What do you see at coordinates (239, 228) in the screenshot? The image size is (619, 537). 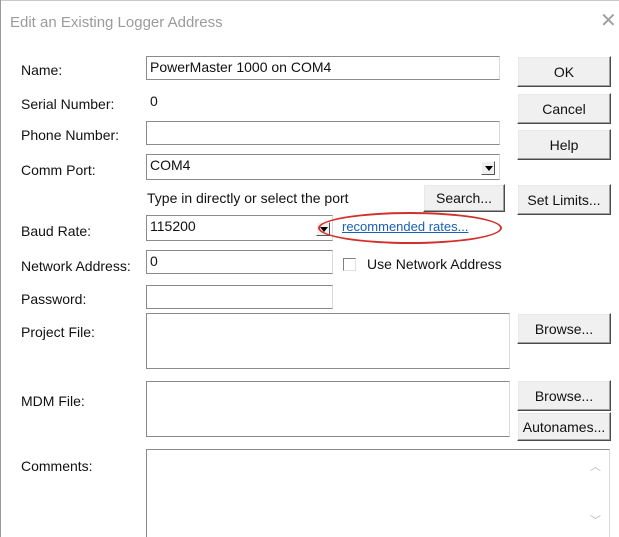 I see `baud-rate-select: 115200` at bounding box center [239, 228].